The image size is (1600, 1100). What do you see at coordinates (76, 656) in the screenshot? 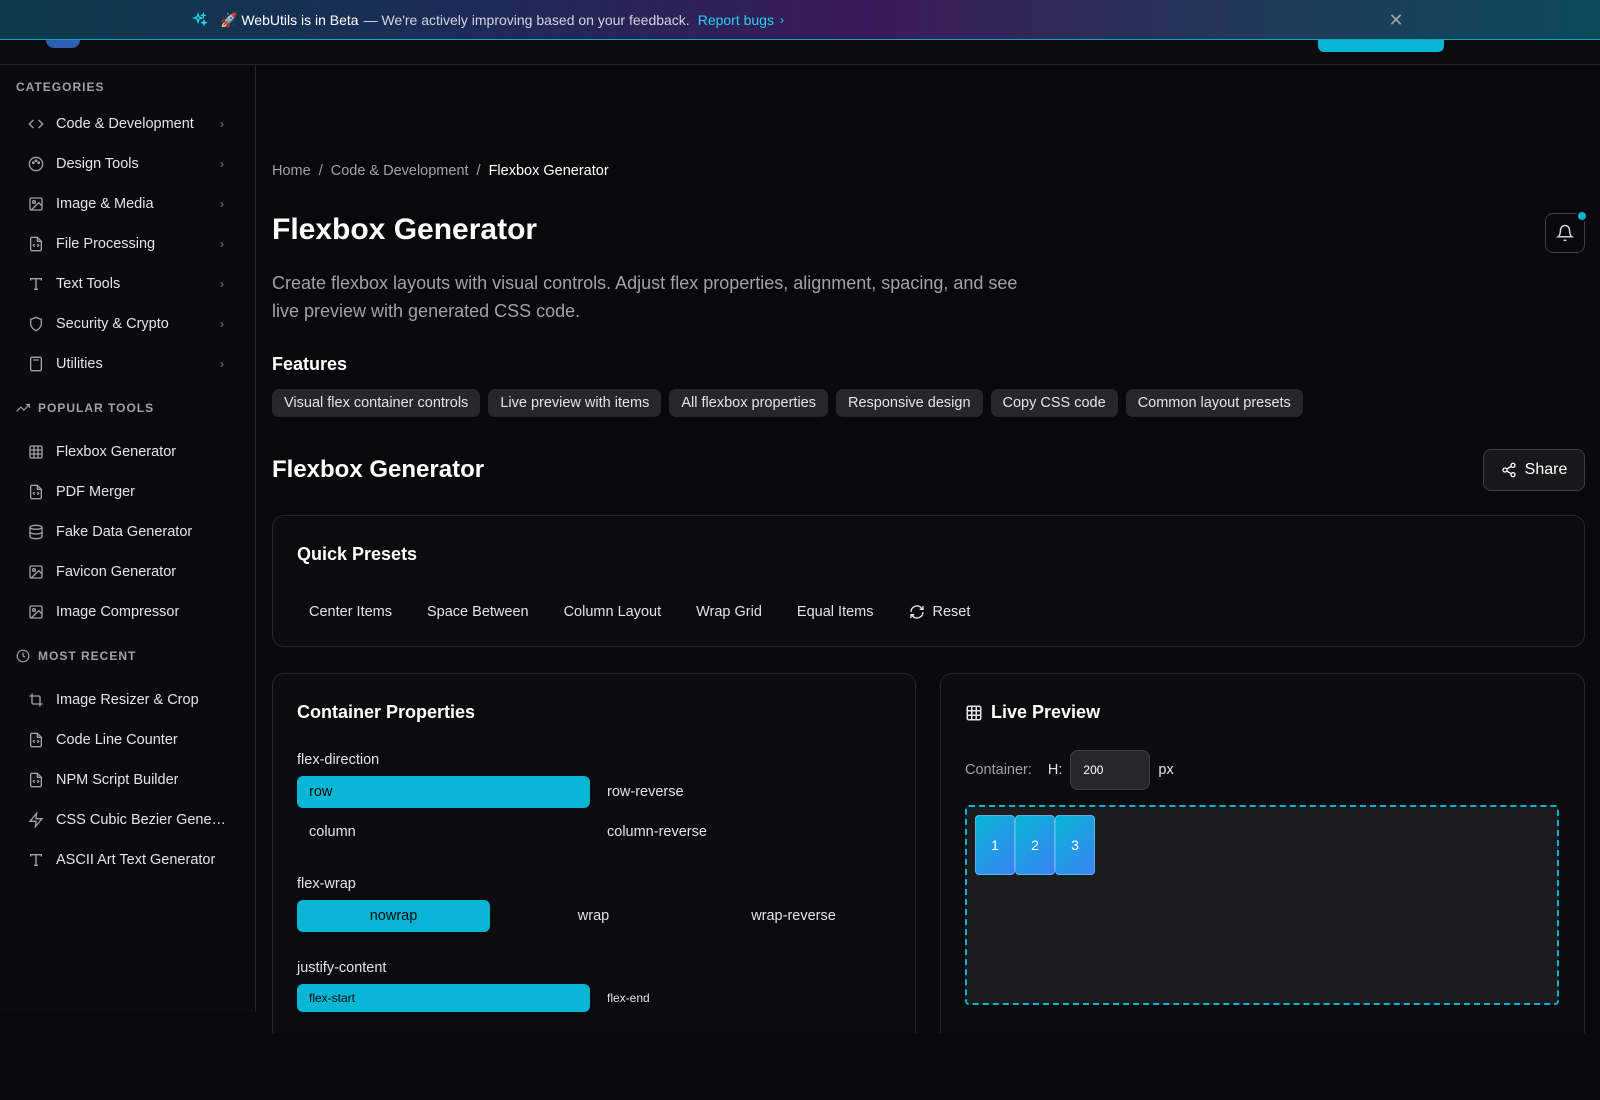
I see `most-recent-heading: MOST RECENT` at bounding box center [76, 656].